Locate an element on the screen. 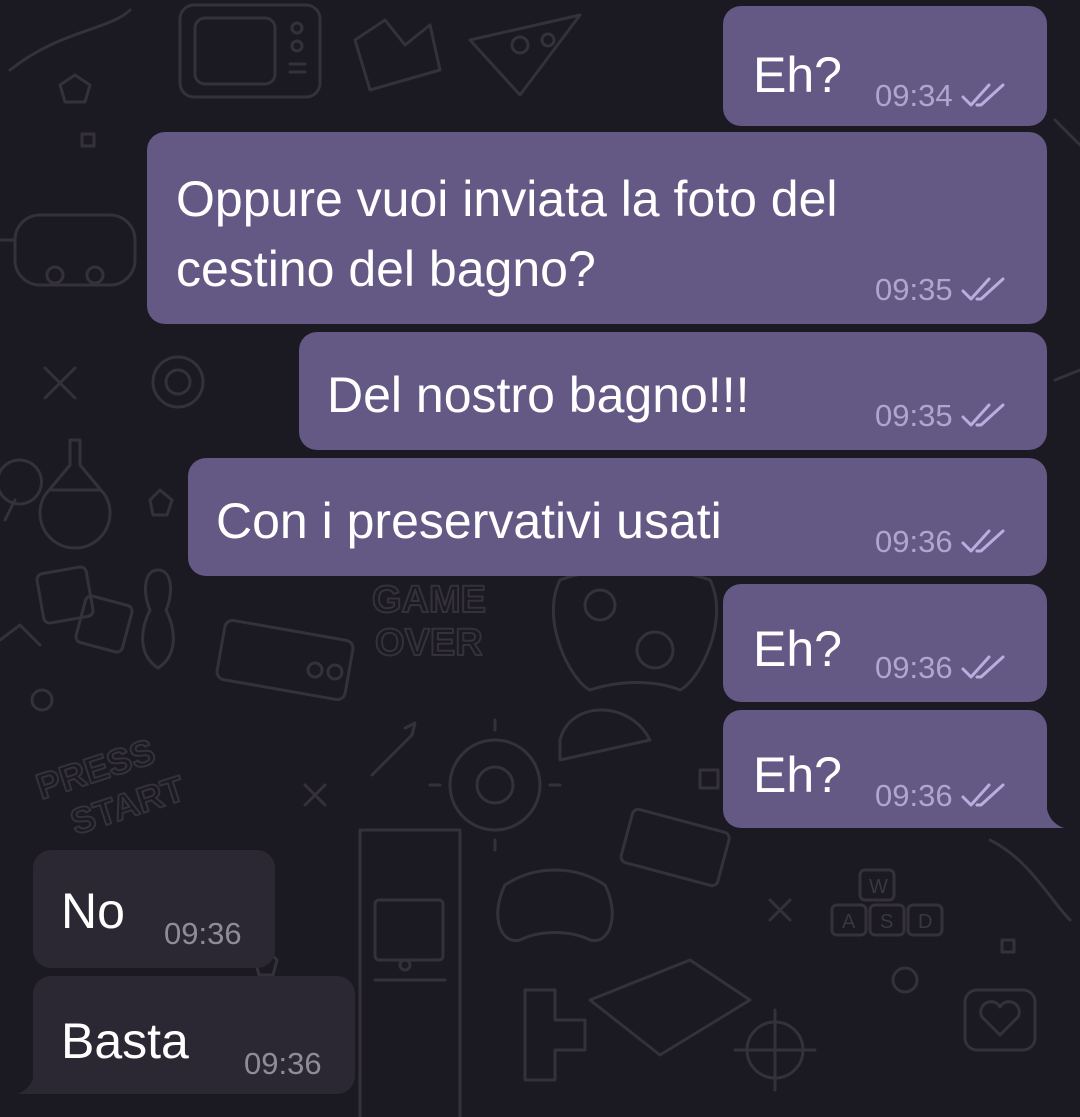  vr-headset-doodle is located at coordinates (68, 250).